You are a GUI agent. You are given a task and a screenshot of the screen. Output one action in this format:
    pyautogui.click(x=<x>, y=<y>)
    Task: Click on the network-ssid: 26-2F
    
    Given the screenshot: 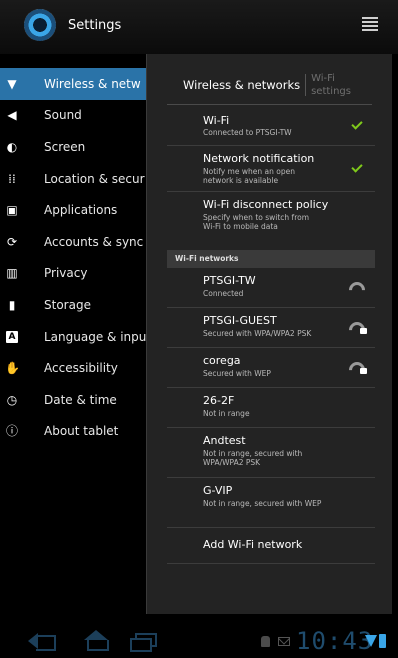 What is the action you would take?
    pyautogui.click(x=219, y=400)
    